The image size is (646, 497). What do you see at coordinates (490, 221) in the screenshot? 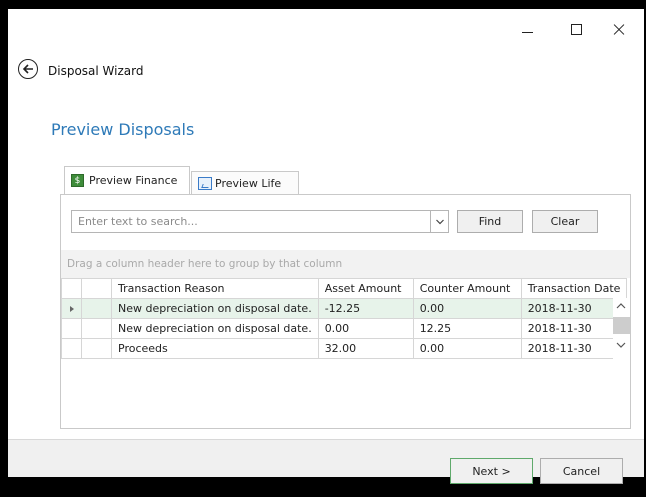
I see `find-button: Find` at bounding box center [490, 221].